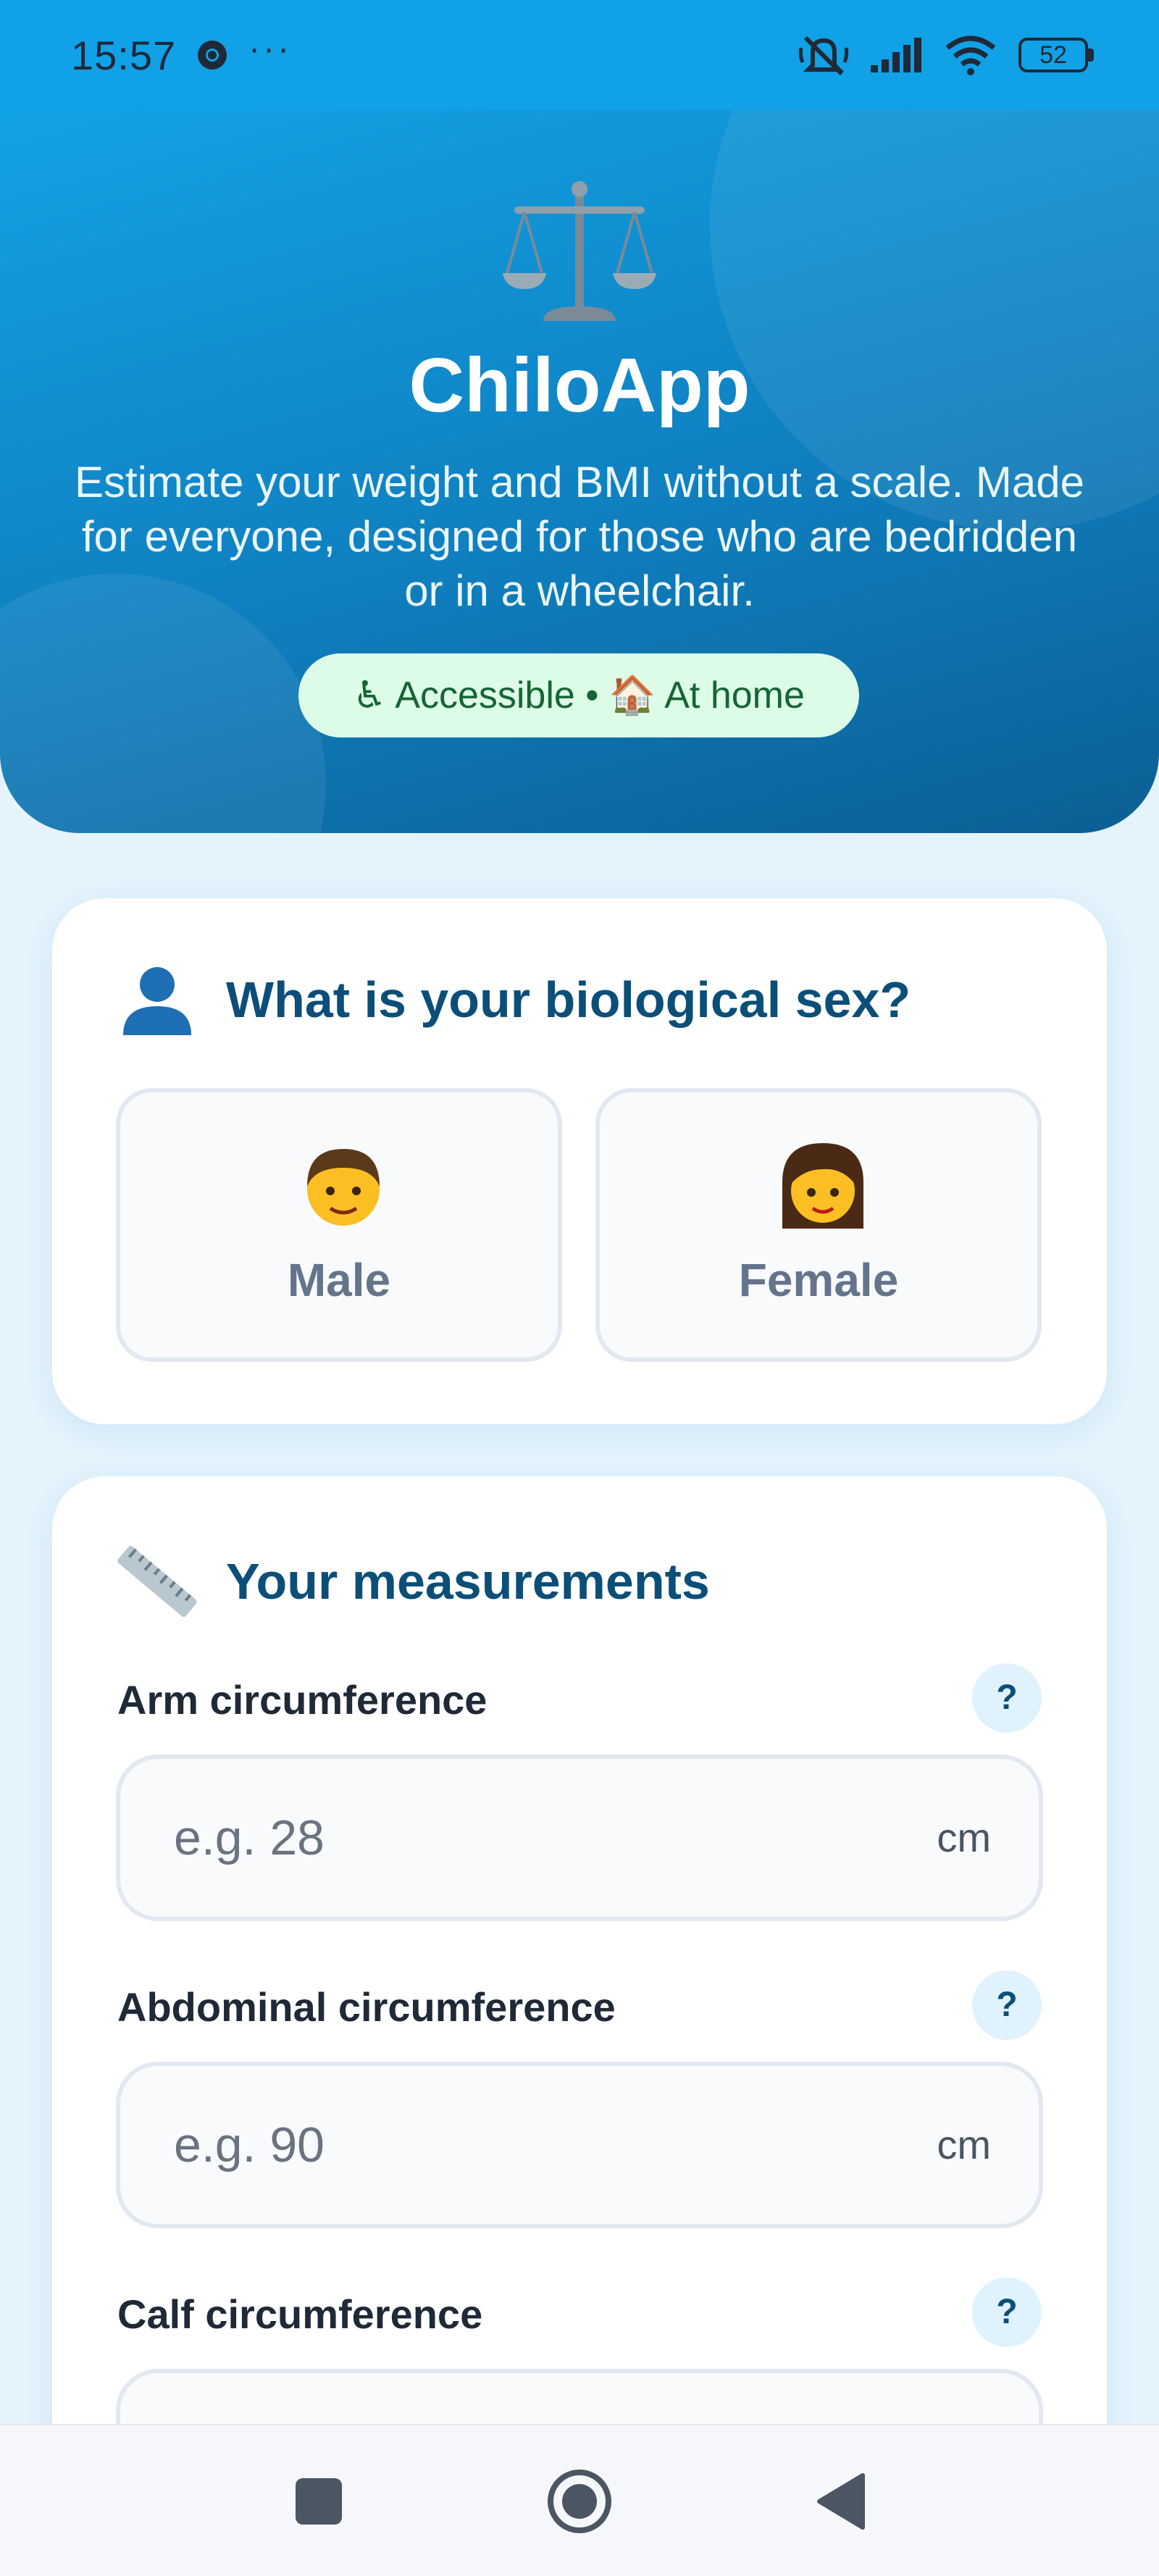 The width and height of the screenshot is (1159, 2576). I want to click on recents-square-icon, so click(319, 2501).